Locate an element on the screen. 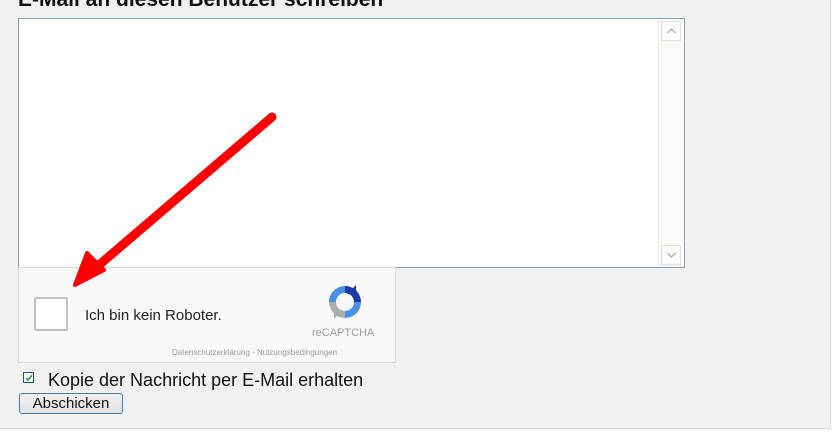 The height and width of the screenshot is (436, 836). checkmark-icon is located at coordinates (29, 378).